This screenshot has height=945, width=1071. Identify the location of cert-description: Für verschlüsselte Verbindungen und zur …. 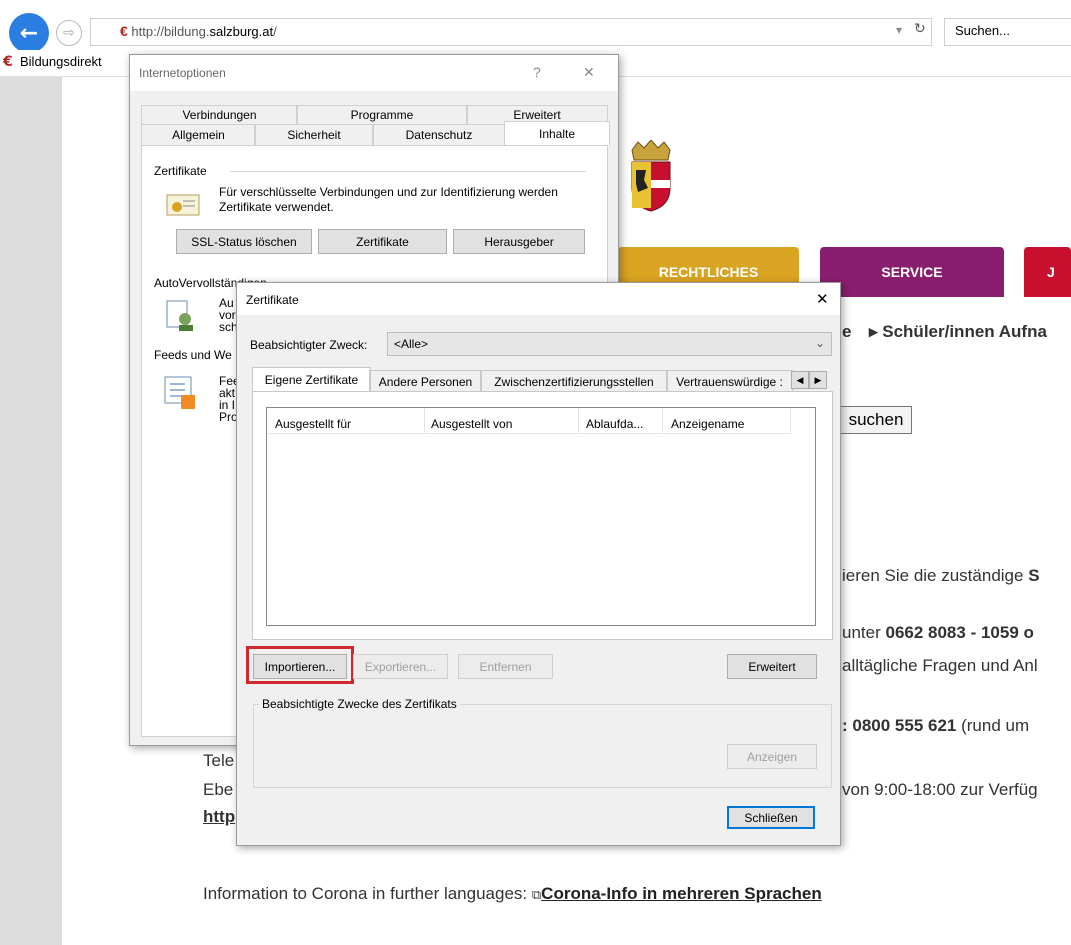
(388, 199).